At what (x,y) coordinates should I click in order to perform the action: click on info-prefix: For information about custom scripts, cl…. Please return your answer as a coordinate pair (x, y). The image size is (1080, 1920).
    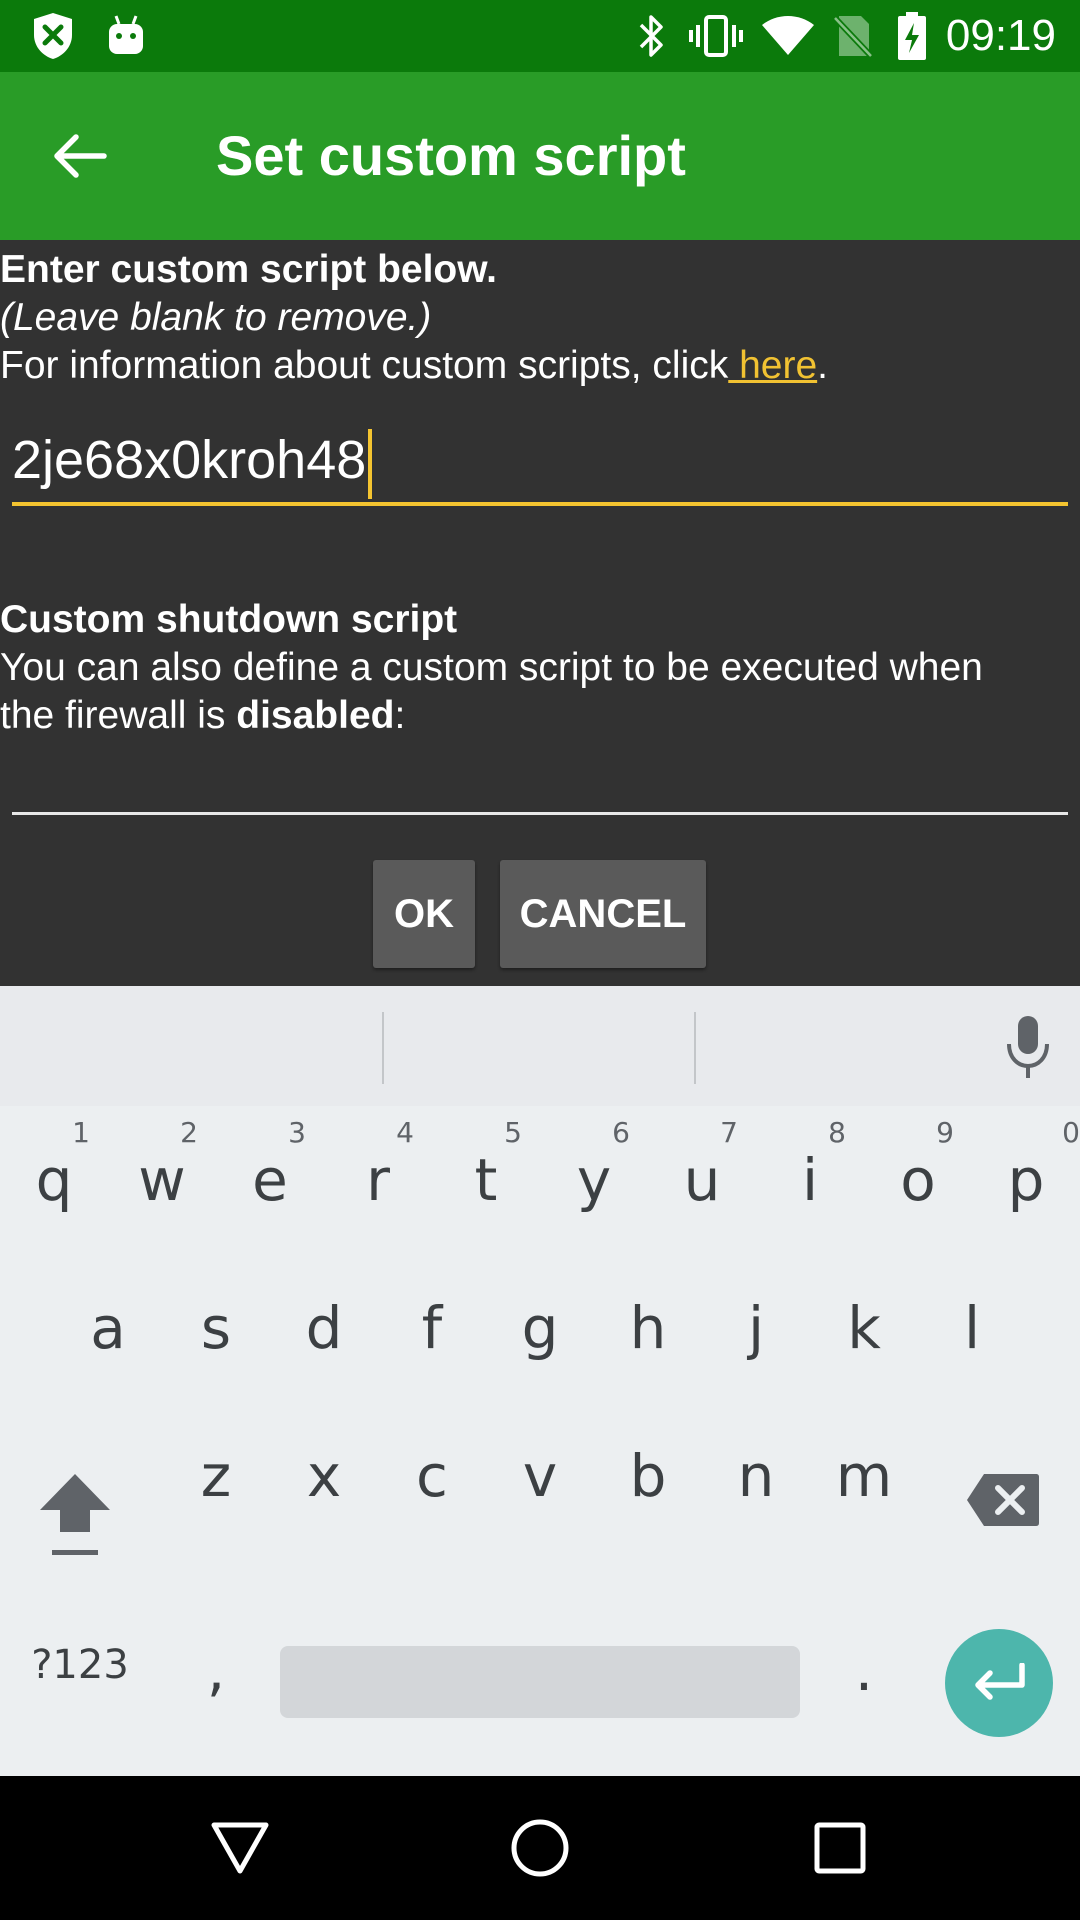
    Looking at the image, I should click on (364, 365).